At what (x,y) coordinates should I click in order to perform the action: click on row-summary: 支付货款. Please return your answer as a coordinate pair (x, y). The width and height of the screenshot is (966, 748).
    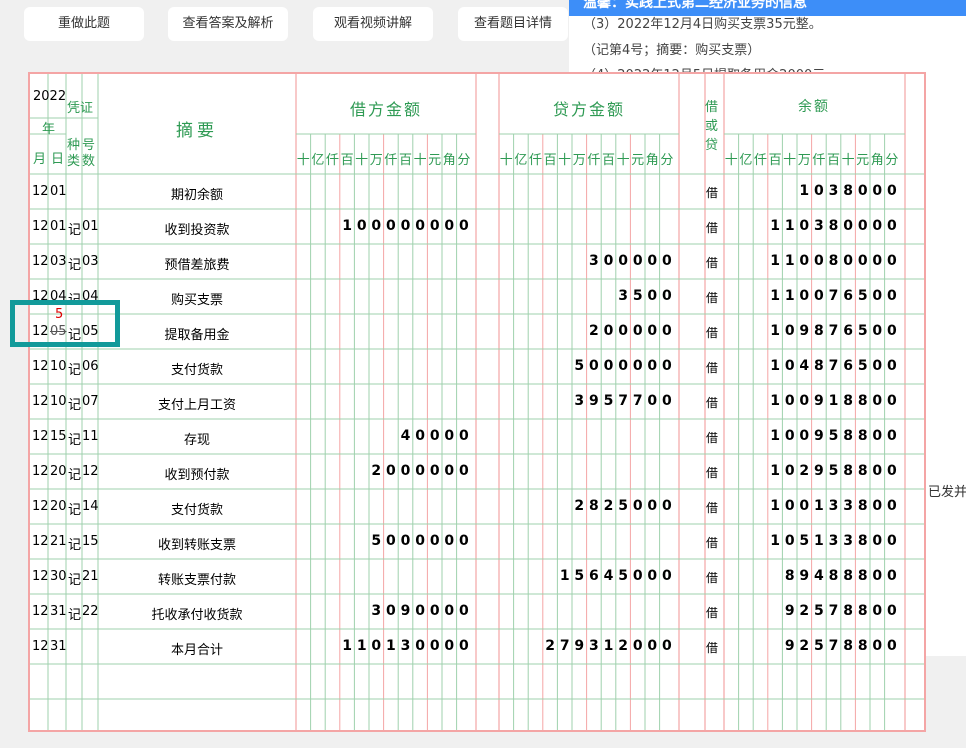
    Looking at the image, I should click on (196, 510).